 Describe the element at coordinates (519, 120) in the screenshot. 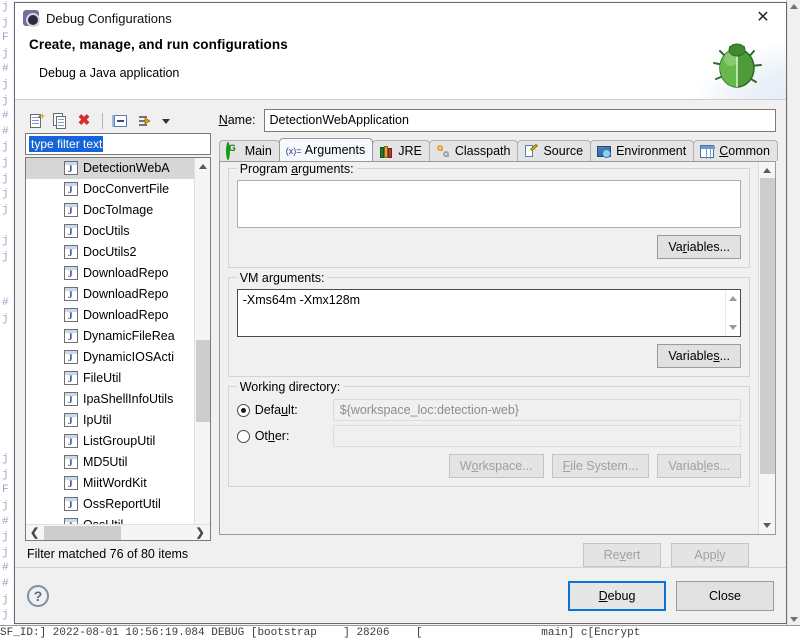

I see `name-input: DetectionWebApplication` at that location.